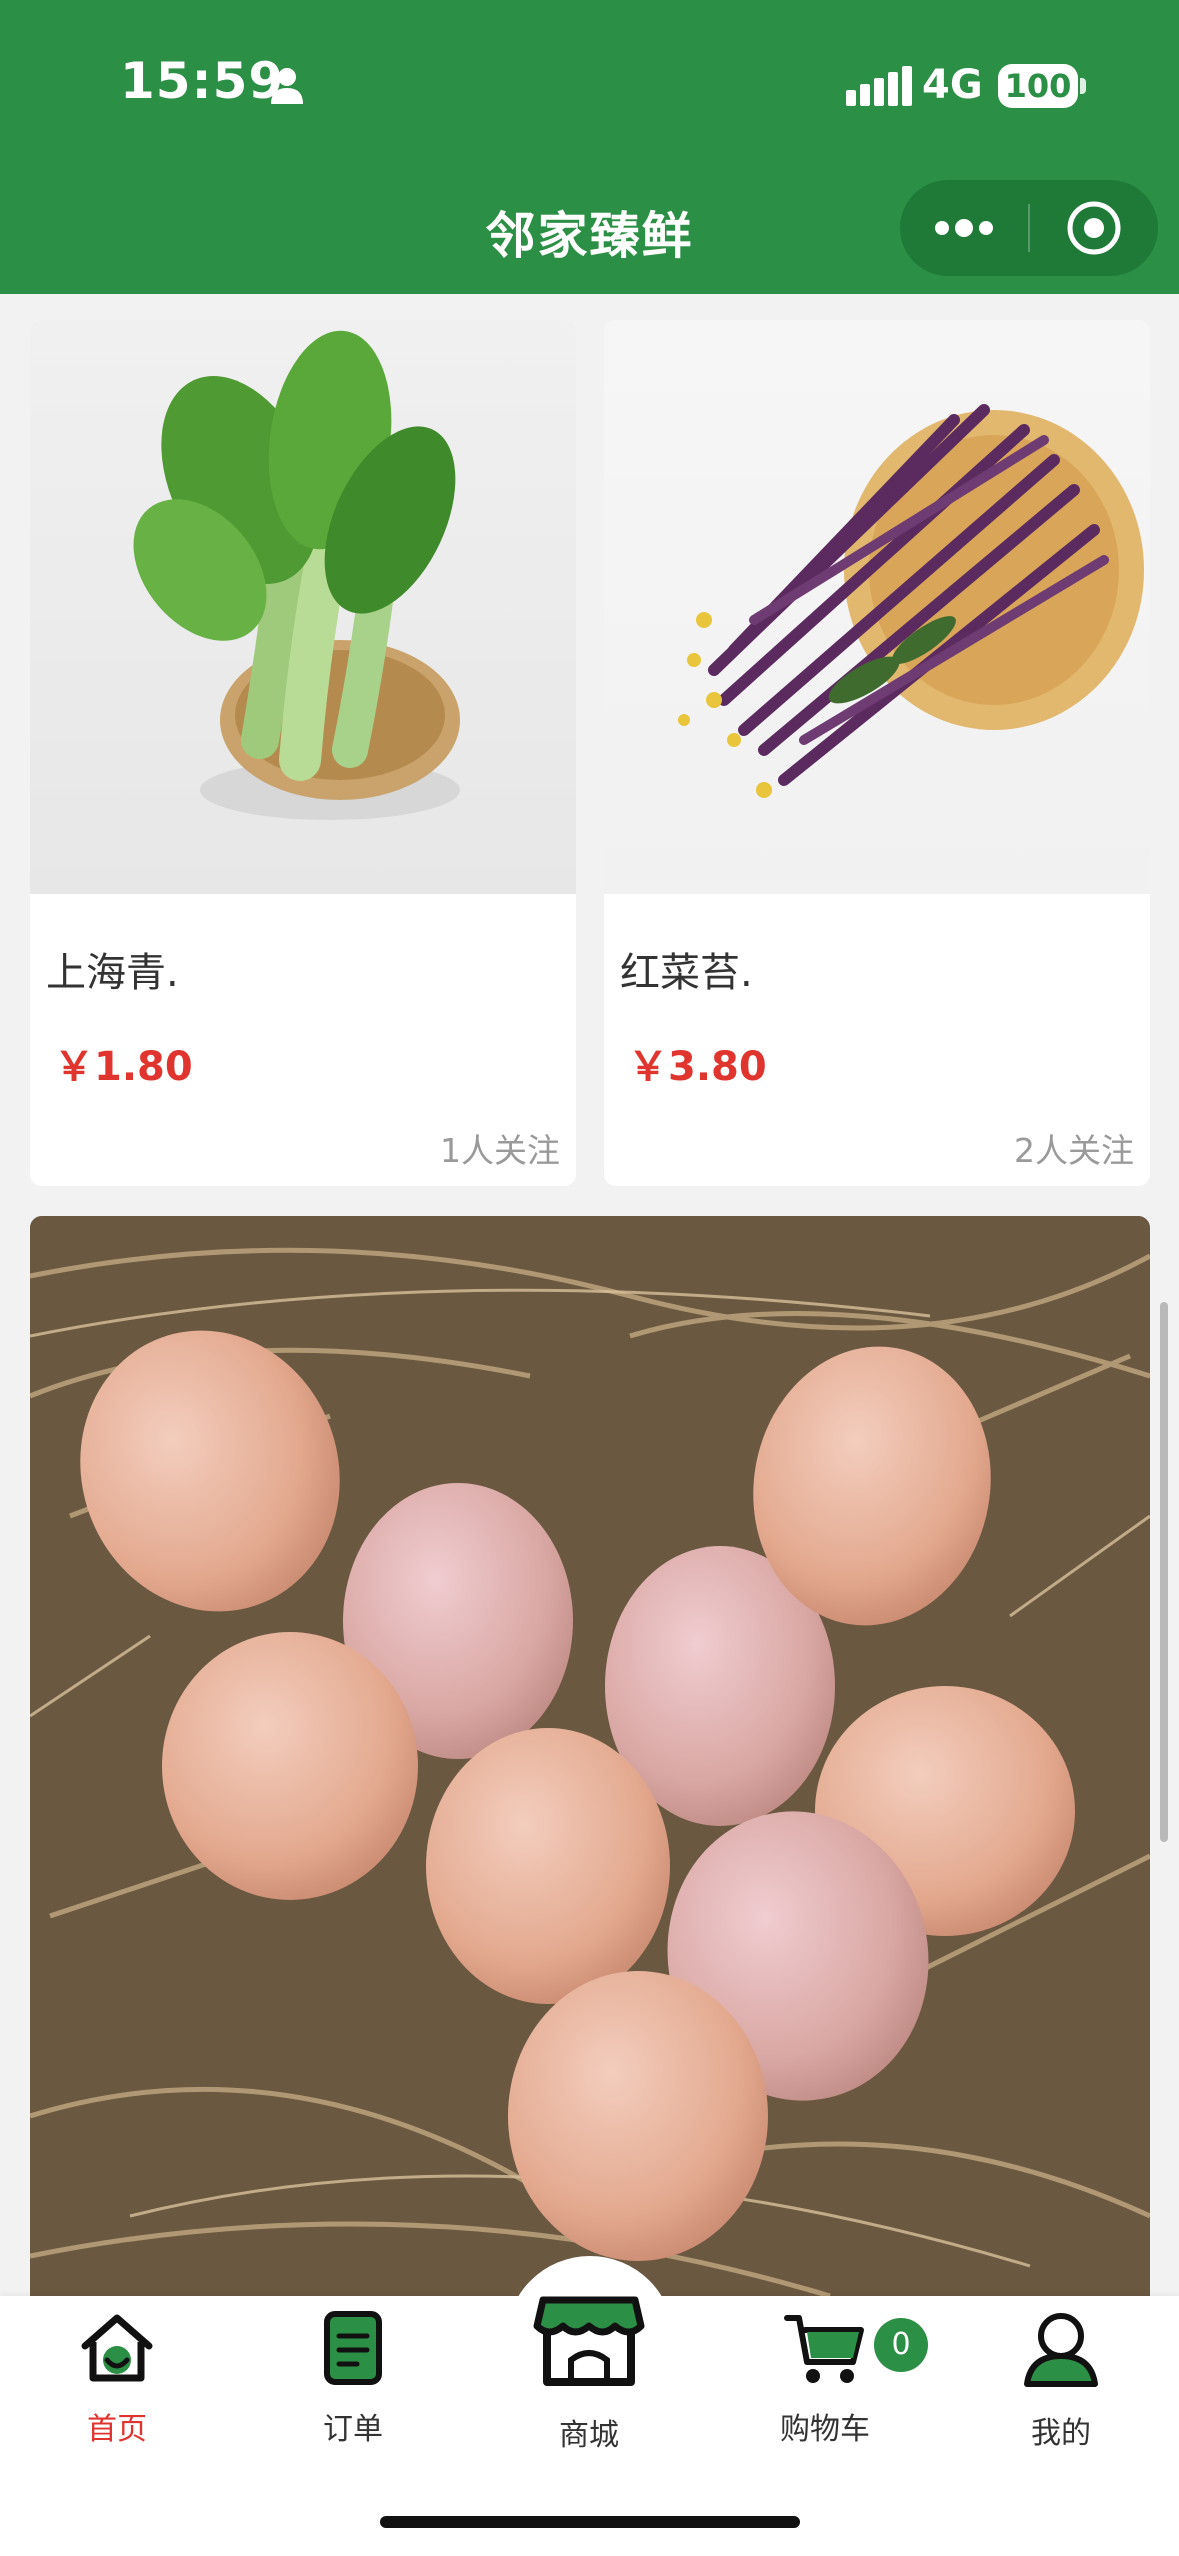 Image resolution: width=1179 pixels, height=2556 pixels. I want to click on more-icon, so click(964, 228).